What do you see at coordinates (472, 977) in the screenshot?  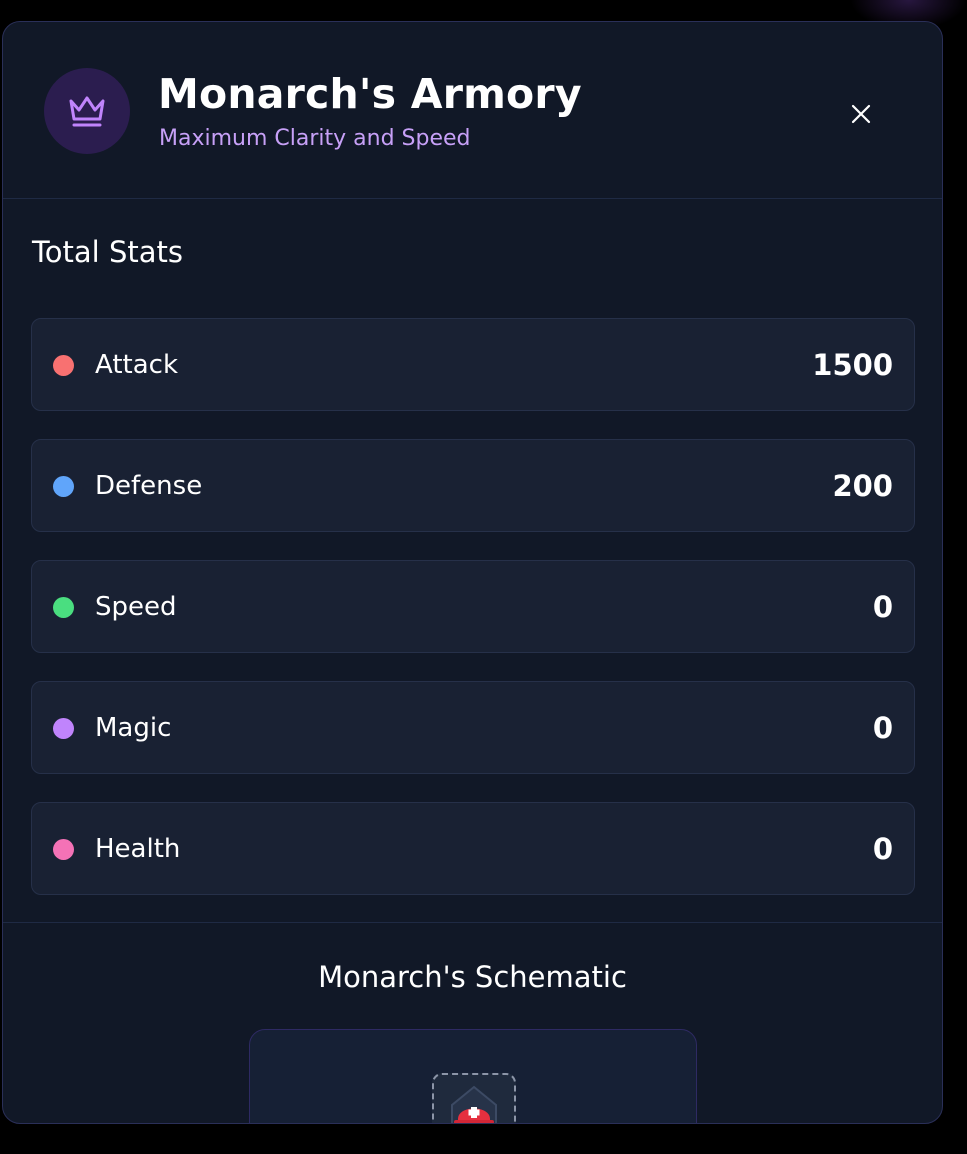 I see `schematic-heading: Monarch's Schematic` at bounding box center [472, 977].